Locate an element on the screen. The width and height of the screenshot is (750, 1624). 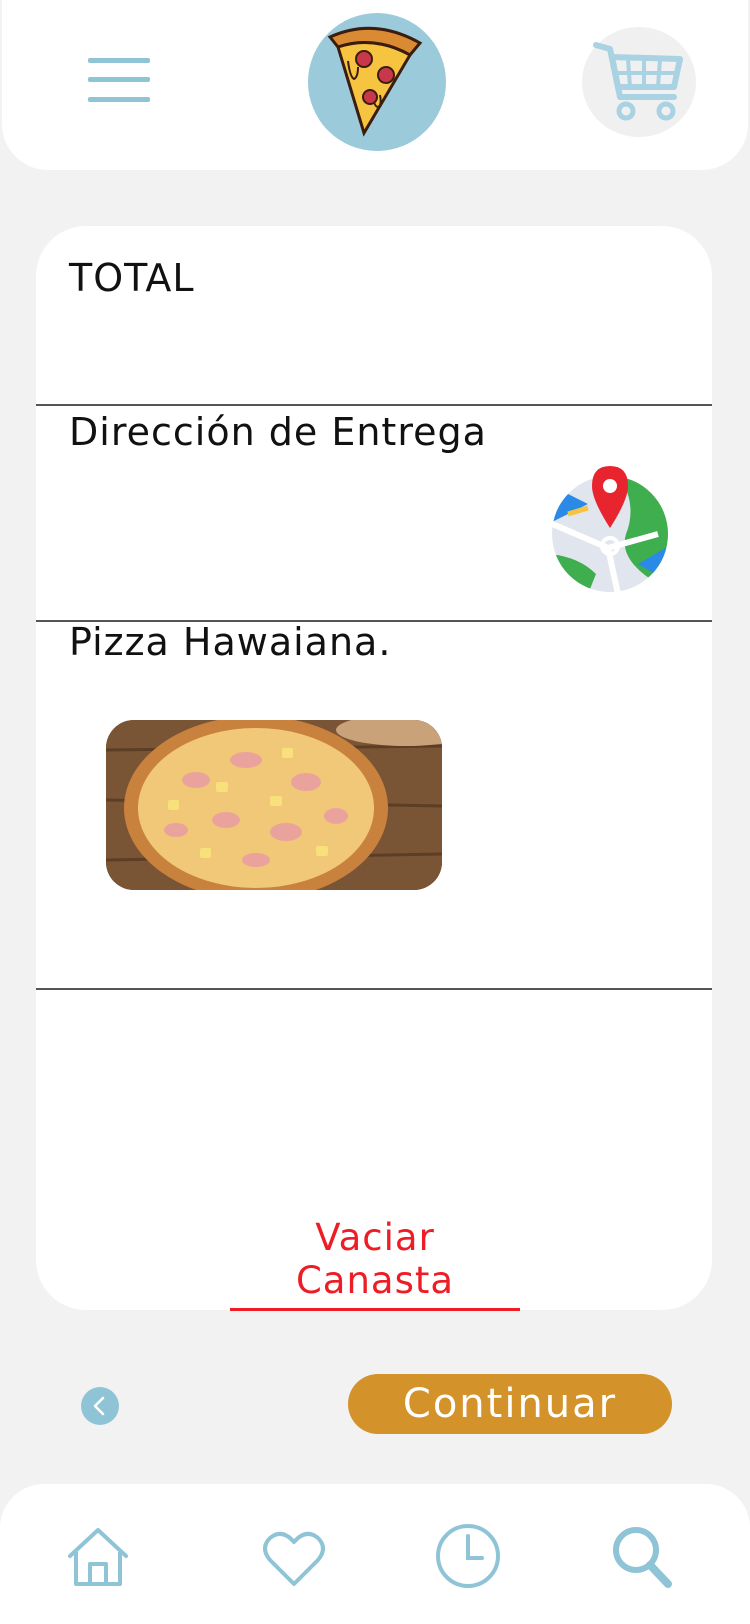
clock-icon is located at coordinates (468, 1558).